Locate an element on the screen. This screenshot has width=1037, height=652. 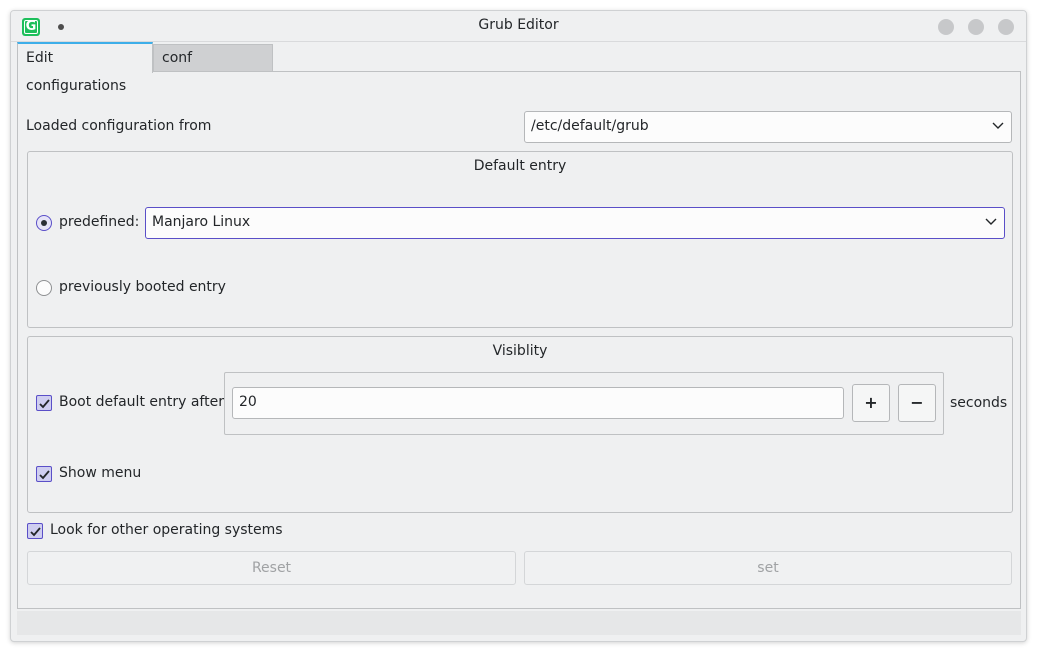
show-menu-checkbox is located at coordinates (44, 474).